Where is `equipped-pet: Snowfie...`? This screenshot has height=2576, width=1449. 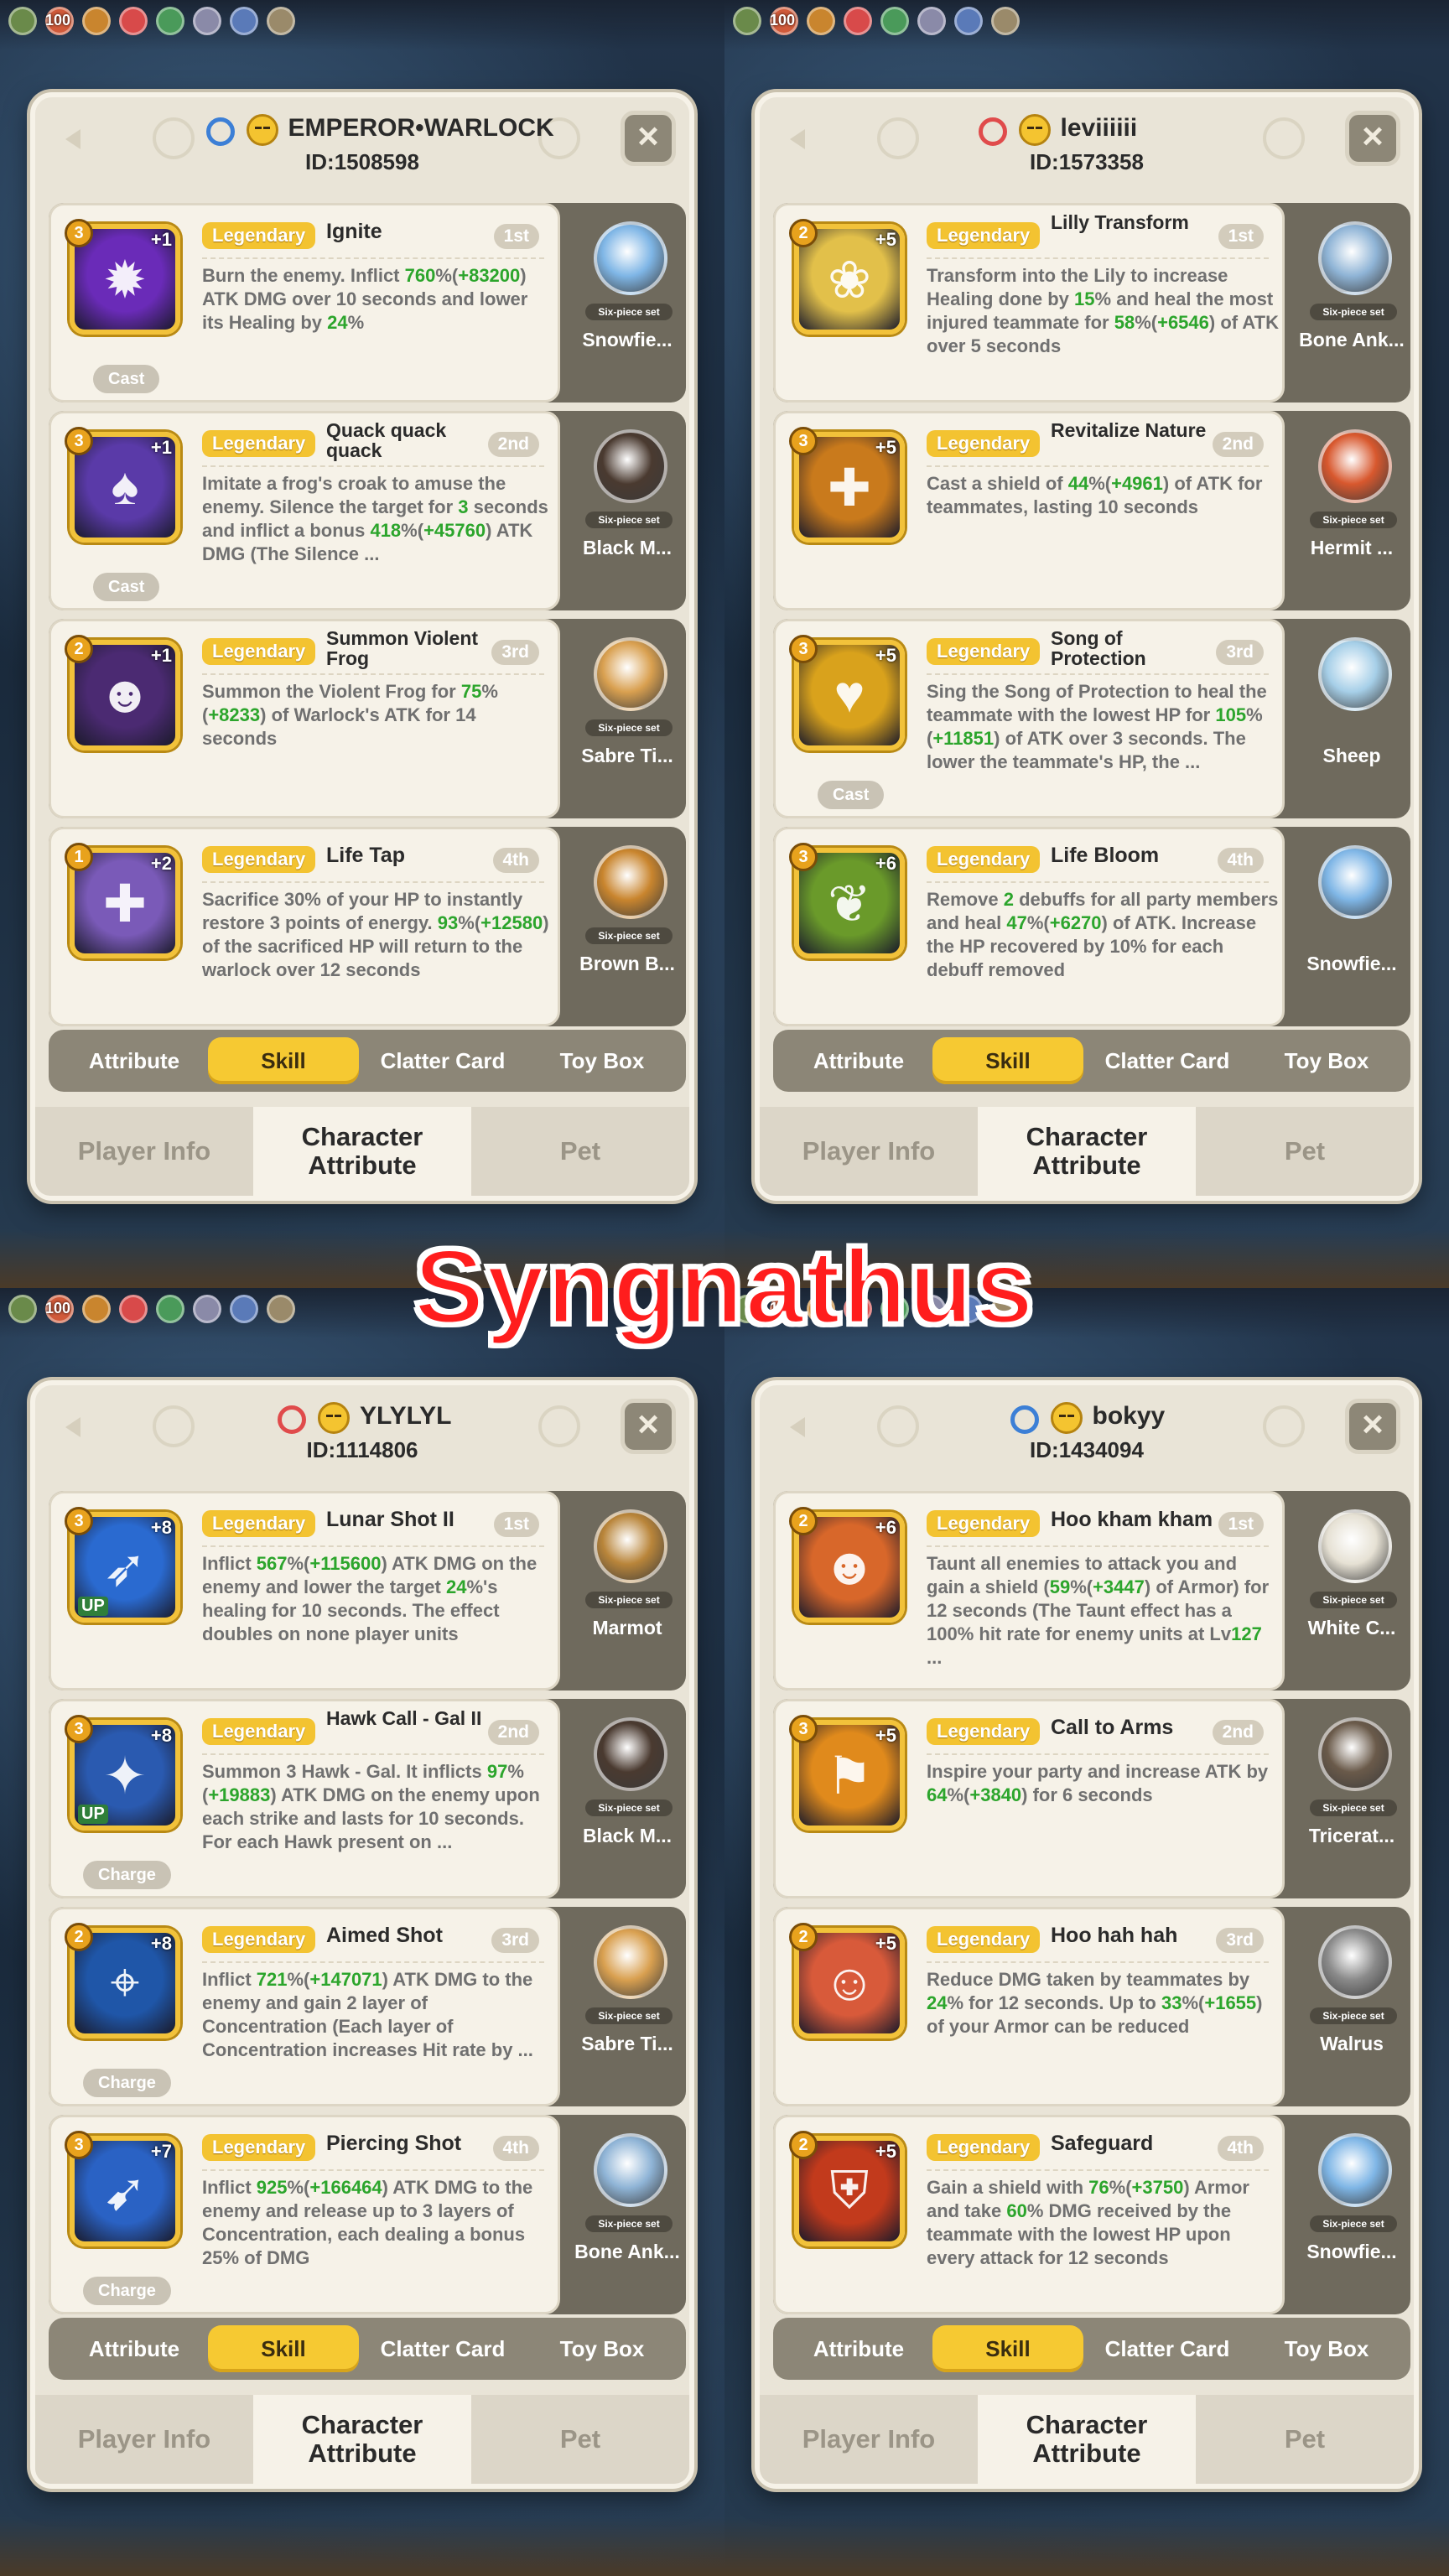 equipped-pet: Snowfie... is located at coordinates (1351, 926).